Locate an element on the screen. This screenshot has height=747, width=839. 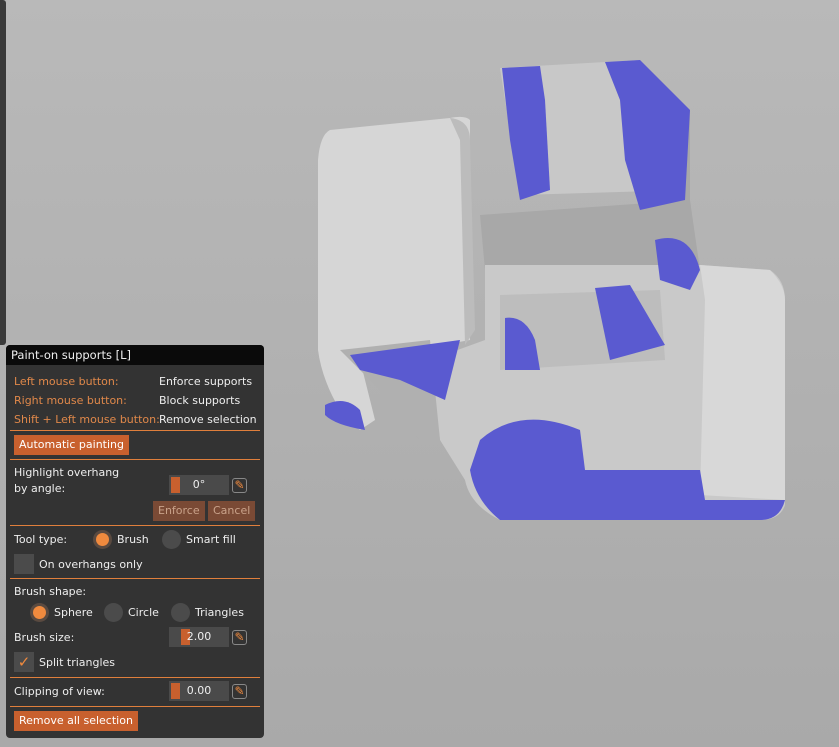
panel-title: Paint-on supports [L] is located at coordinates (135, 355).